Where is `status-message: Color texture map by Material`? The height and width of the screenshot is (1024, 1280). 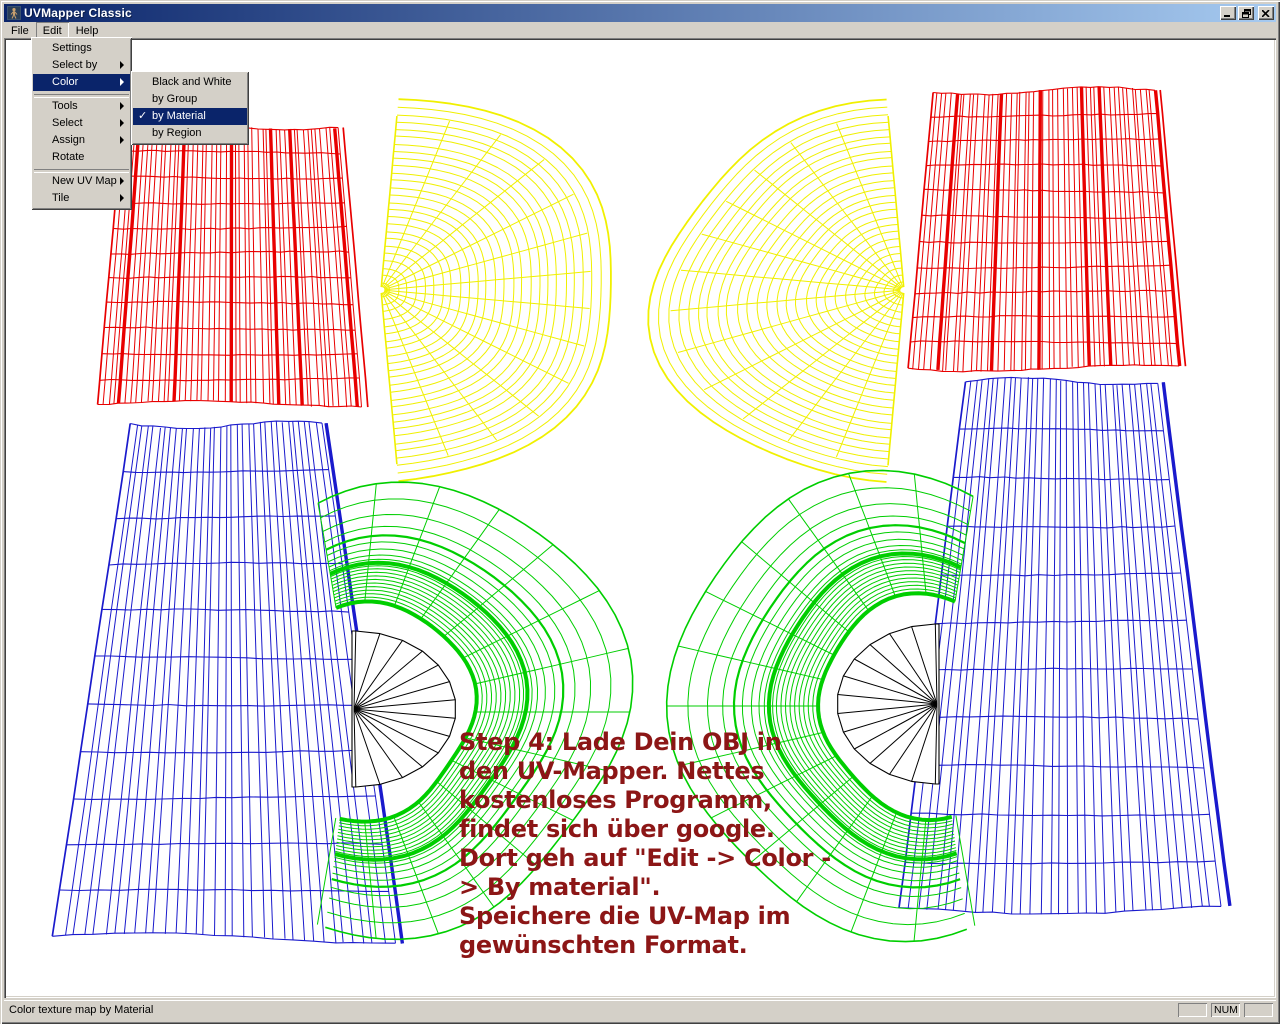 status-message: Color texture map by Material is located at coordinates (81, 1010).